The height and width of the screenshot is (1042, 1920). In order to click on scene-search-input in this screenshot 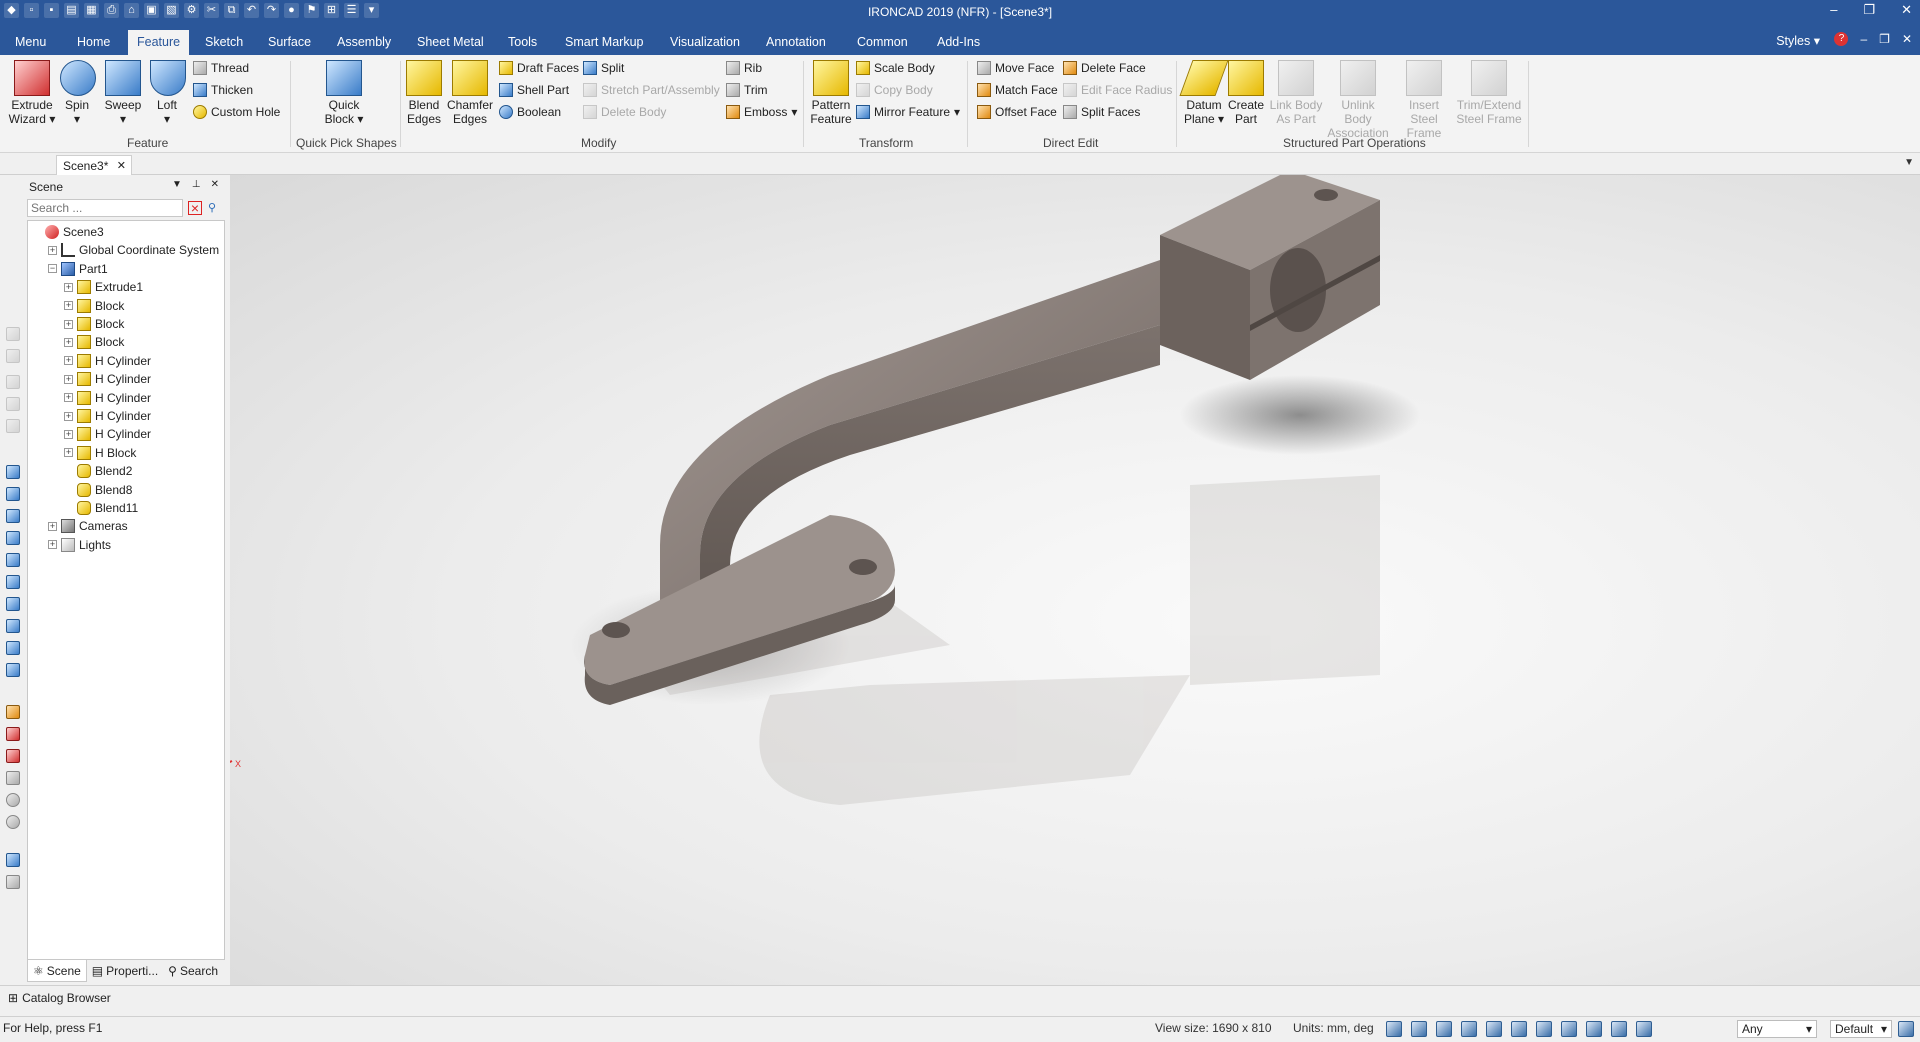, I will do `click(105, 208)`.